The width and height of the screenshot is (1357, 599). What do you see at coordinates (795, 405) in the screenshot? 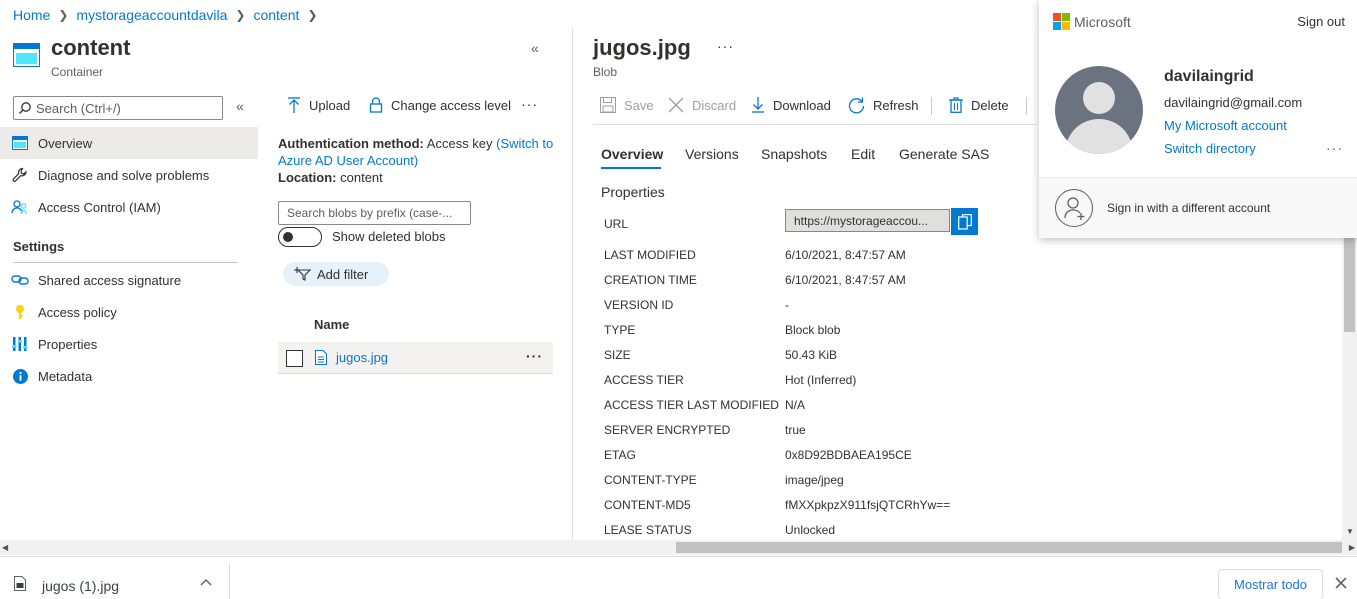
I see `prop-value: N/A` at bounding box center [795, 405].